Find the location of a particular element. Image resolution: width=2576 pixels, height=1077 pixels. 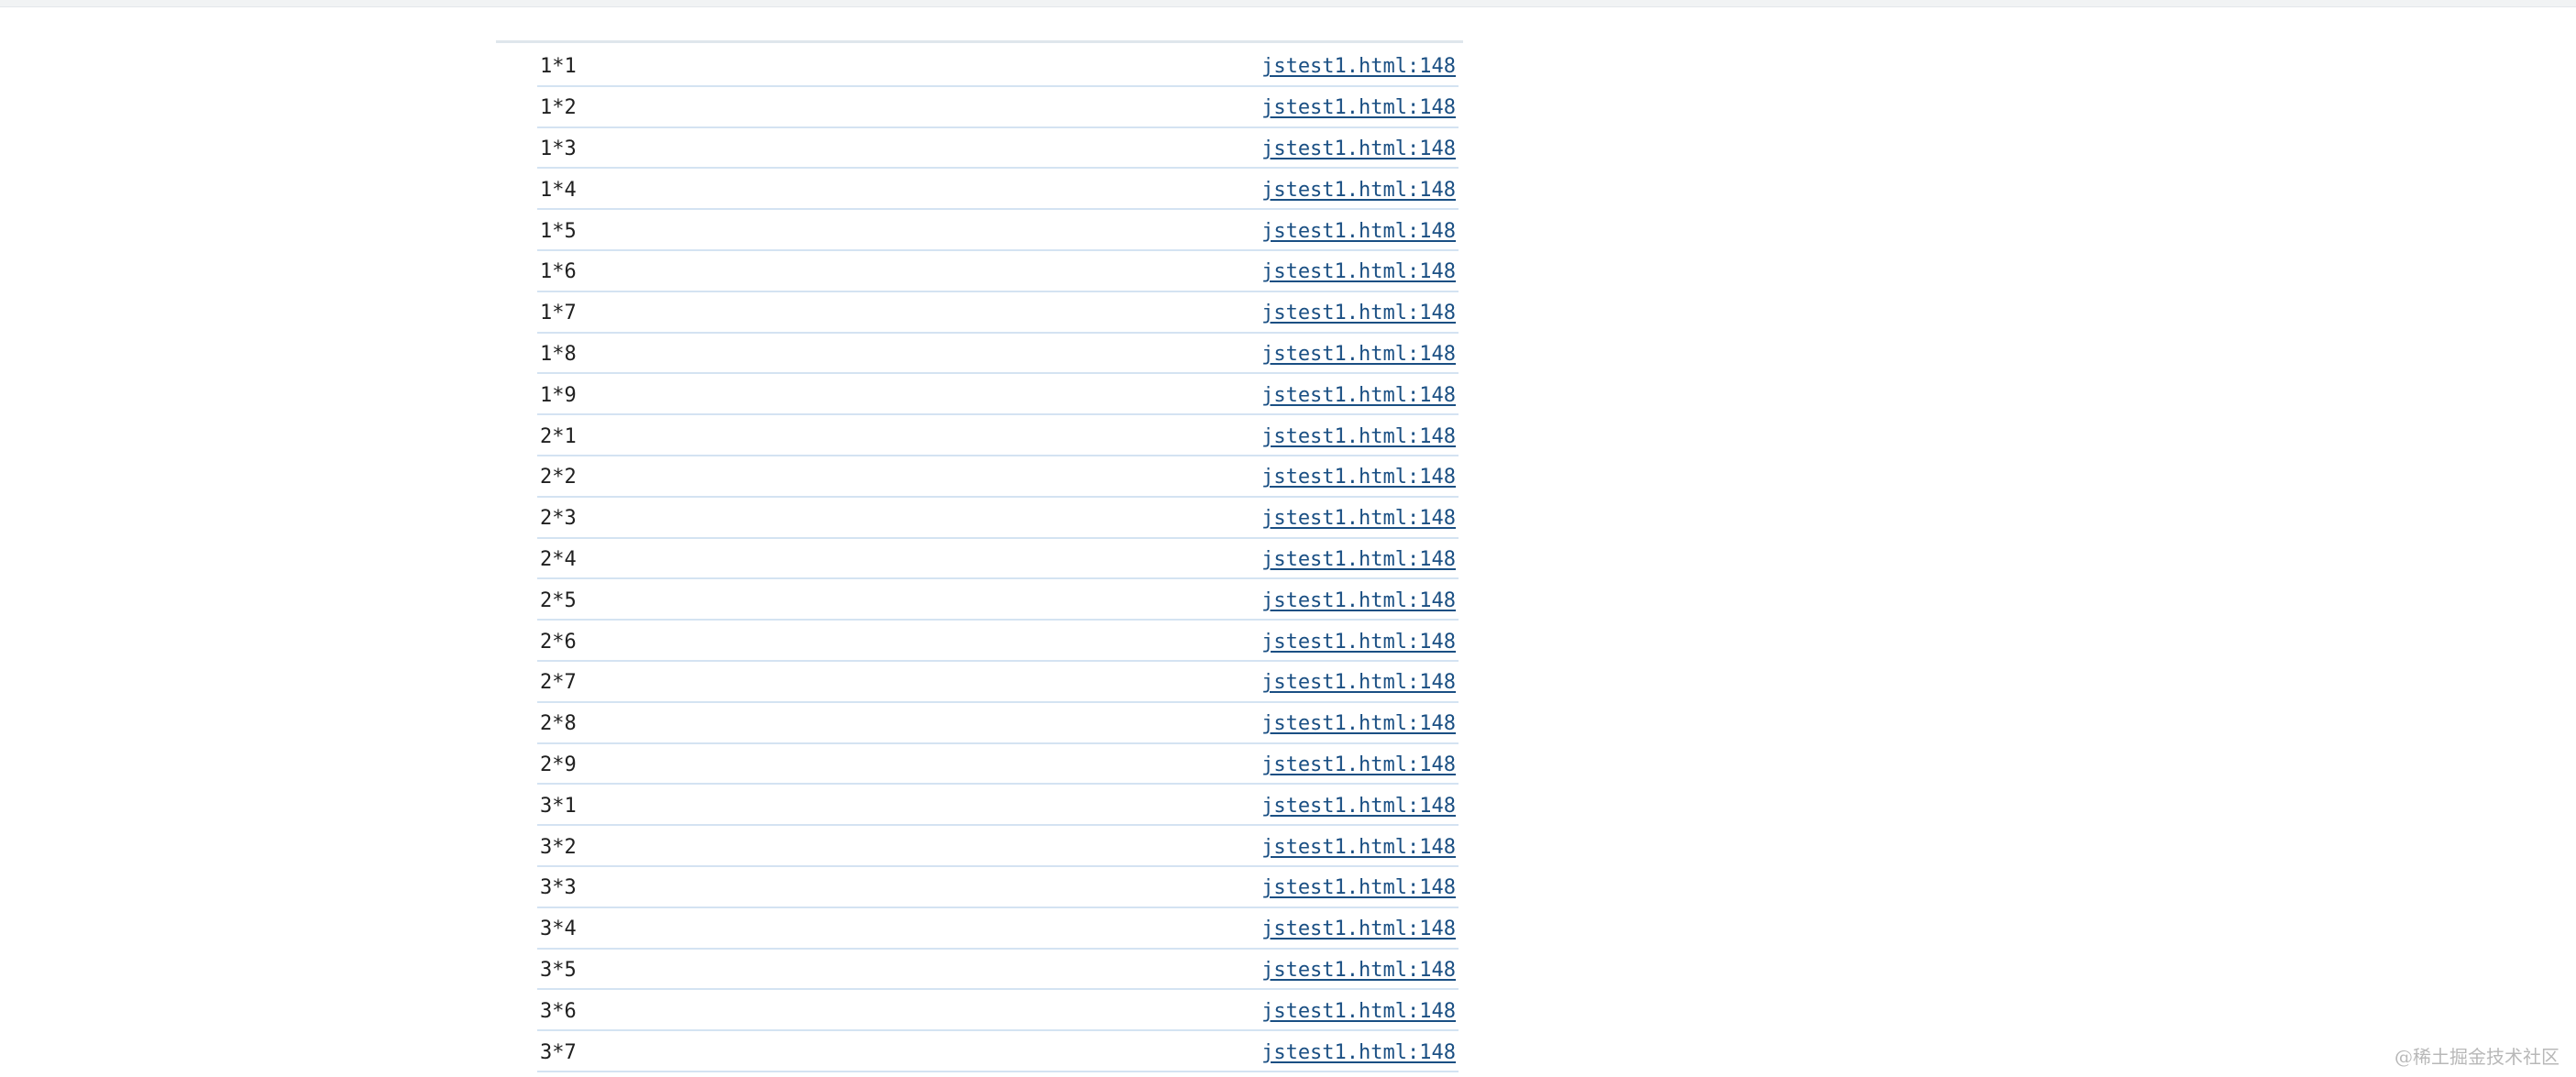

console-log-row: 3*6 jstest1.html:148 is located at coordinates (998, 1011).